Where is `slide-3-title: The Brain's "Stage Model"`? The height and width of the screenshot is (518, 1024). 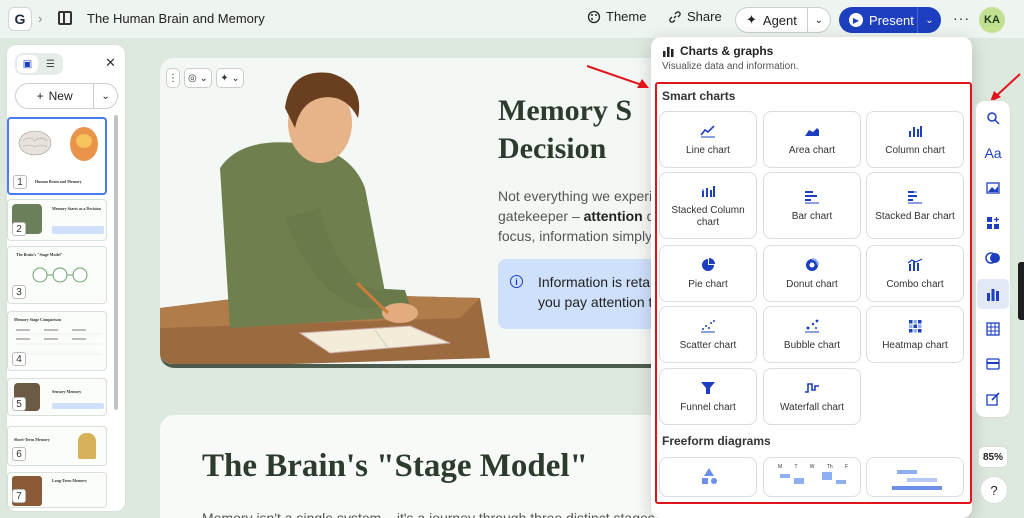
slide-3-title: The Brain's "Stage Model" is located at coordinates (39, 254).